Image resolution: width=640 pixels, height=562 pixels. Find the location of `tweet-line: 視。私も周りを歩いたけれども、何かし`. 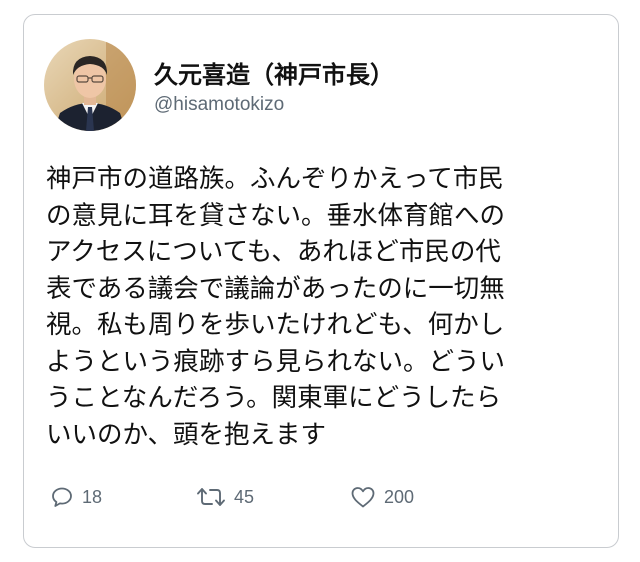

tweet-line: 視。私も周りを歩いたけれども、何かし is located at coordinates (275, 325).